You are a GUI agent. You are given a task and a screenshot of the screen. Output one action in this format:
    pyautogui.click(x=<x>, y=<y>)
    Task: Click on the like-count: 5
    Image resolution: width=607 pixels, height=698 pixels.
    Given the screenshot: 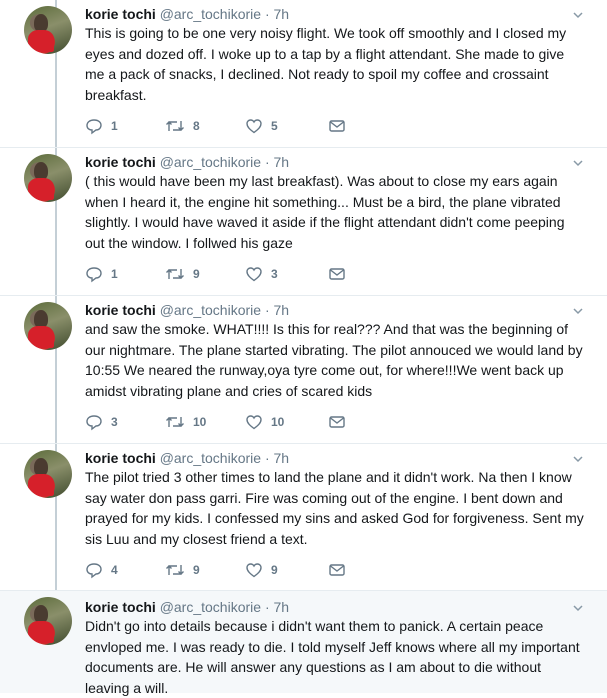 What is the action you would take?
    pyautogui.click(x=274, y=126)
    